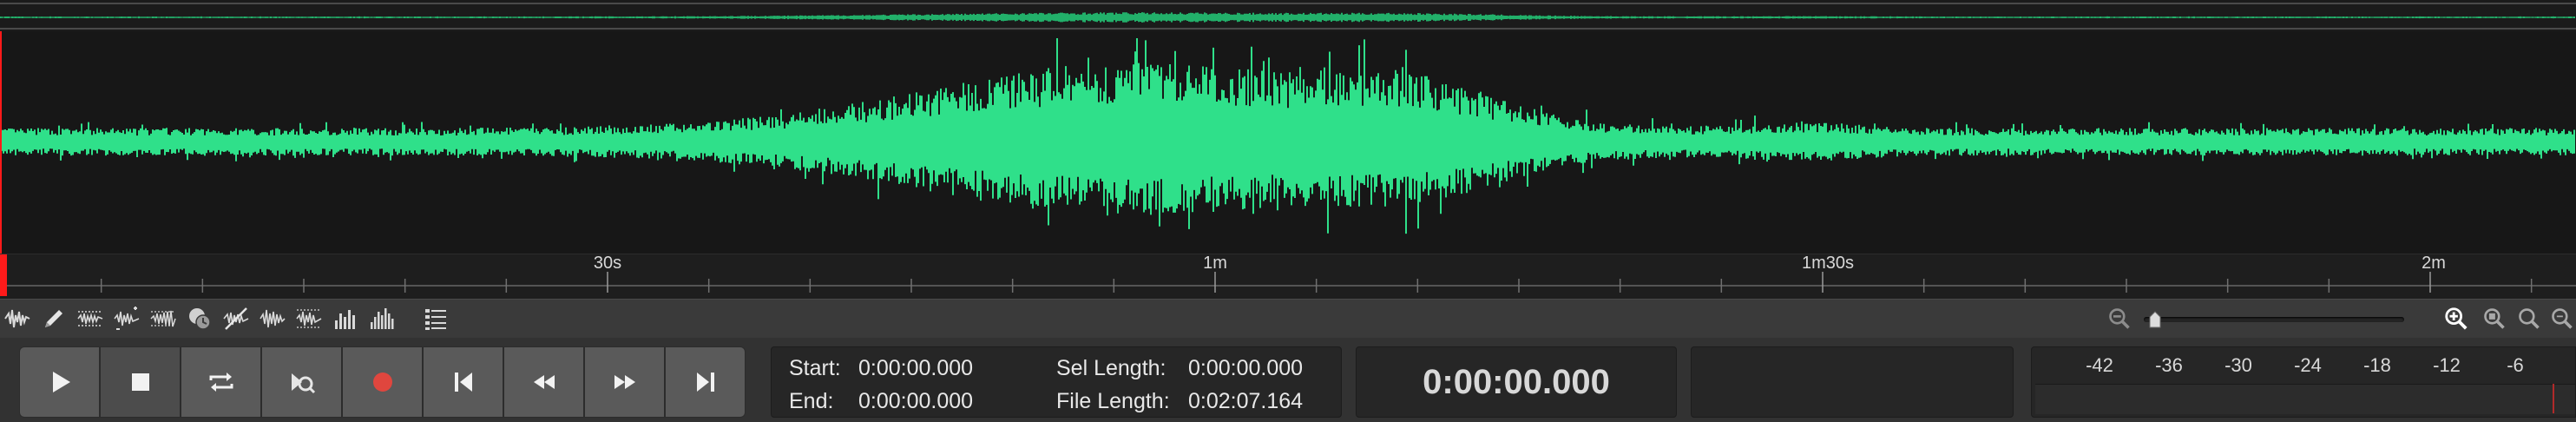  Describe the element at coordinates (1852, 382) in the screenshot. I see `status-panel` at that location.